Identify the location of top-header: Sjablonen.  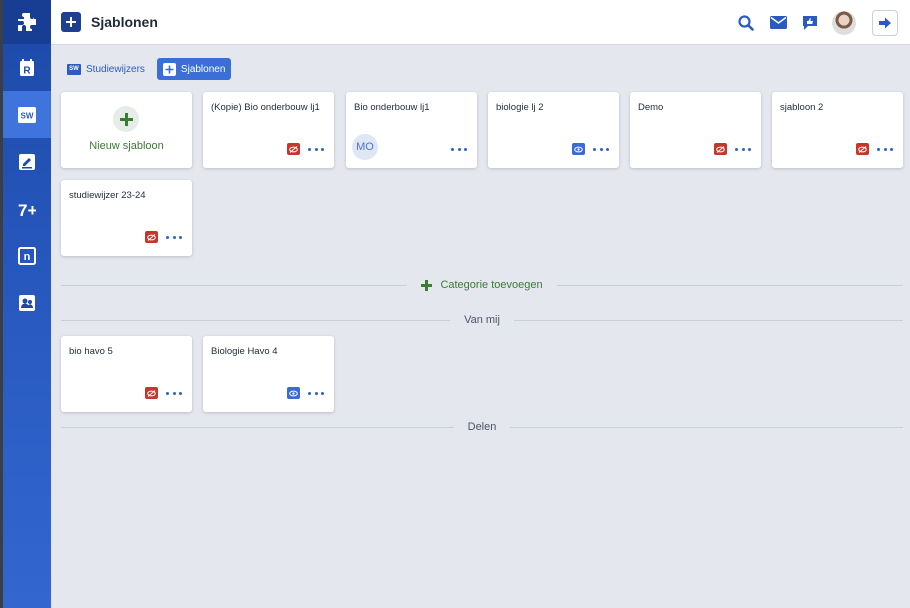
(480, 22).